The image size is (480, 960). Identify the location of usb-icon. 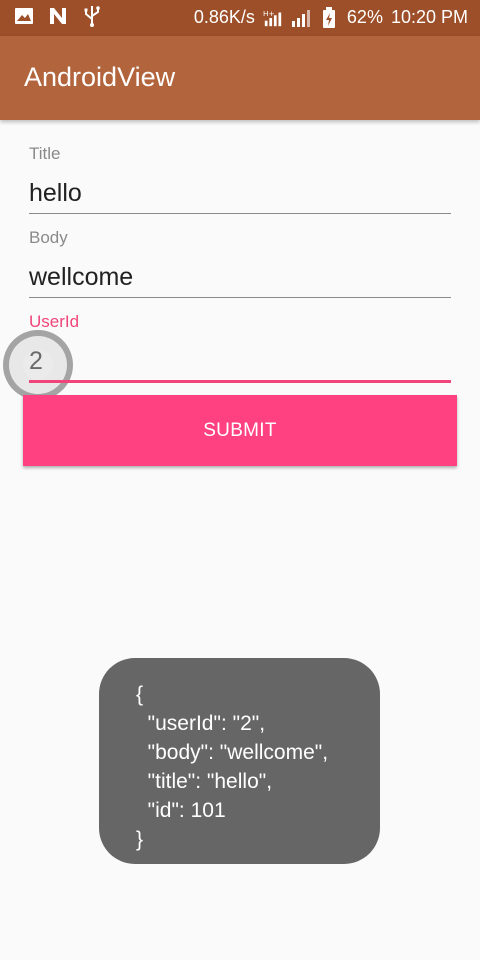
(92, 16).